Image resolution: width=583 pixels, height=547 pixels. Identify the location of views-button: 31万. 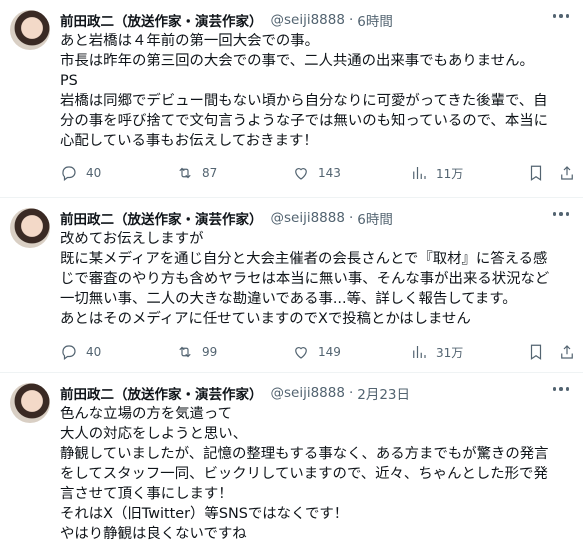
(436, 352).